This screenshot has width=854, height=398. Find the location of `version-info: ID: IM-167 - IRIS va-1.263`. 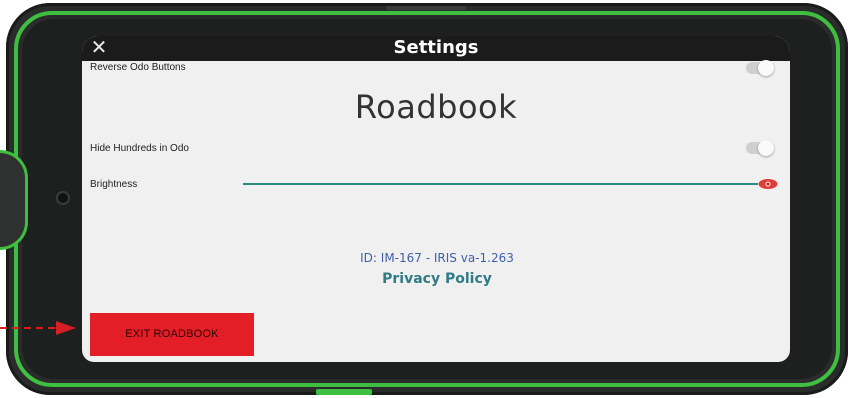

version-info: ID: IM-167 - IRIS va-1.263 is located at coordinates (437, 258).